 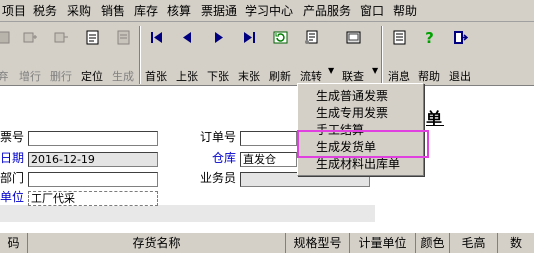 What do you see at coordinates (218, 56) in the screenshot?
I see `next-record-button: 下张` at bounding box center [218, 56].